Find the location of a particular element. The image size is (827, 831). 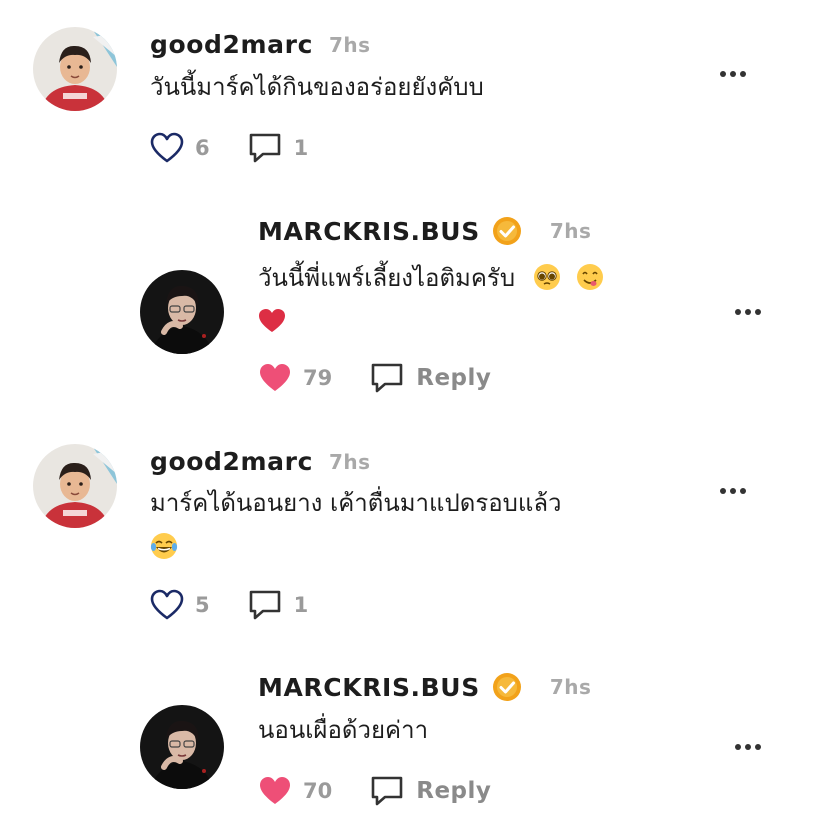

comment-actions: 5 1 is located at coordinates (229, 605).